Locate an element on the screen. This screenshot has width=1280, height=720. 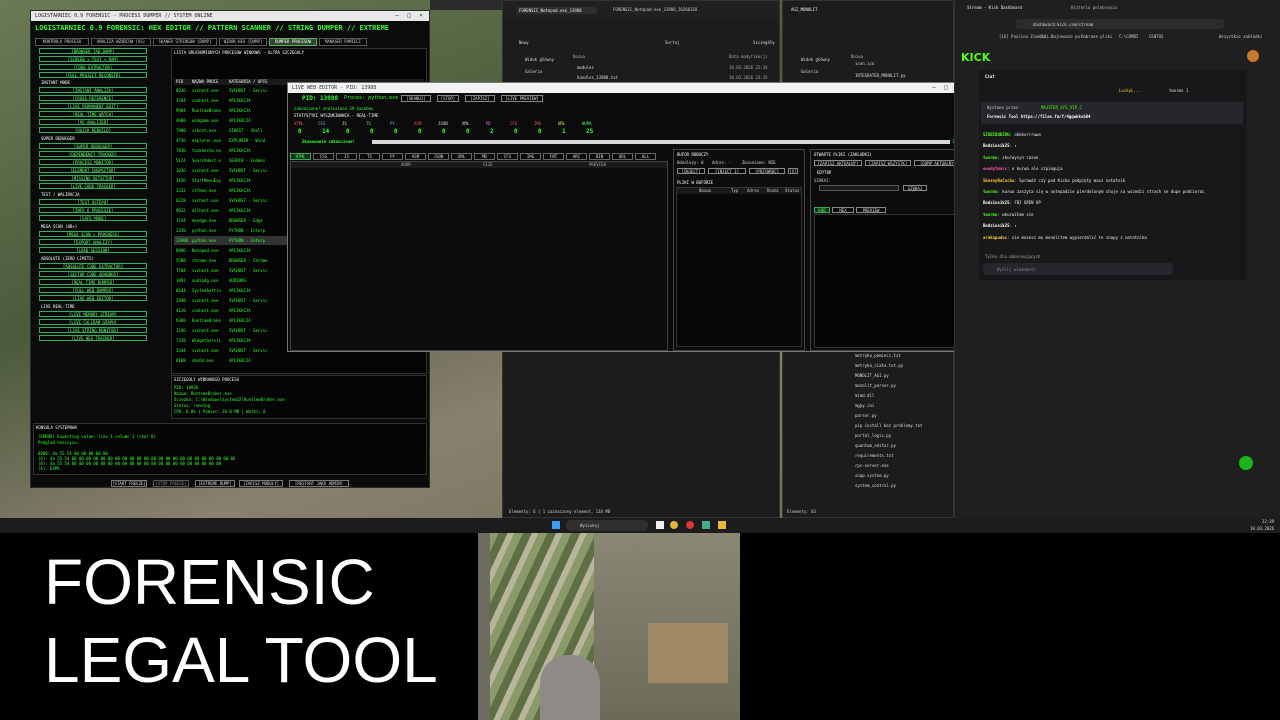
chat-input: Wyślij wiadomość is located at coordinates (1078, 269).